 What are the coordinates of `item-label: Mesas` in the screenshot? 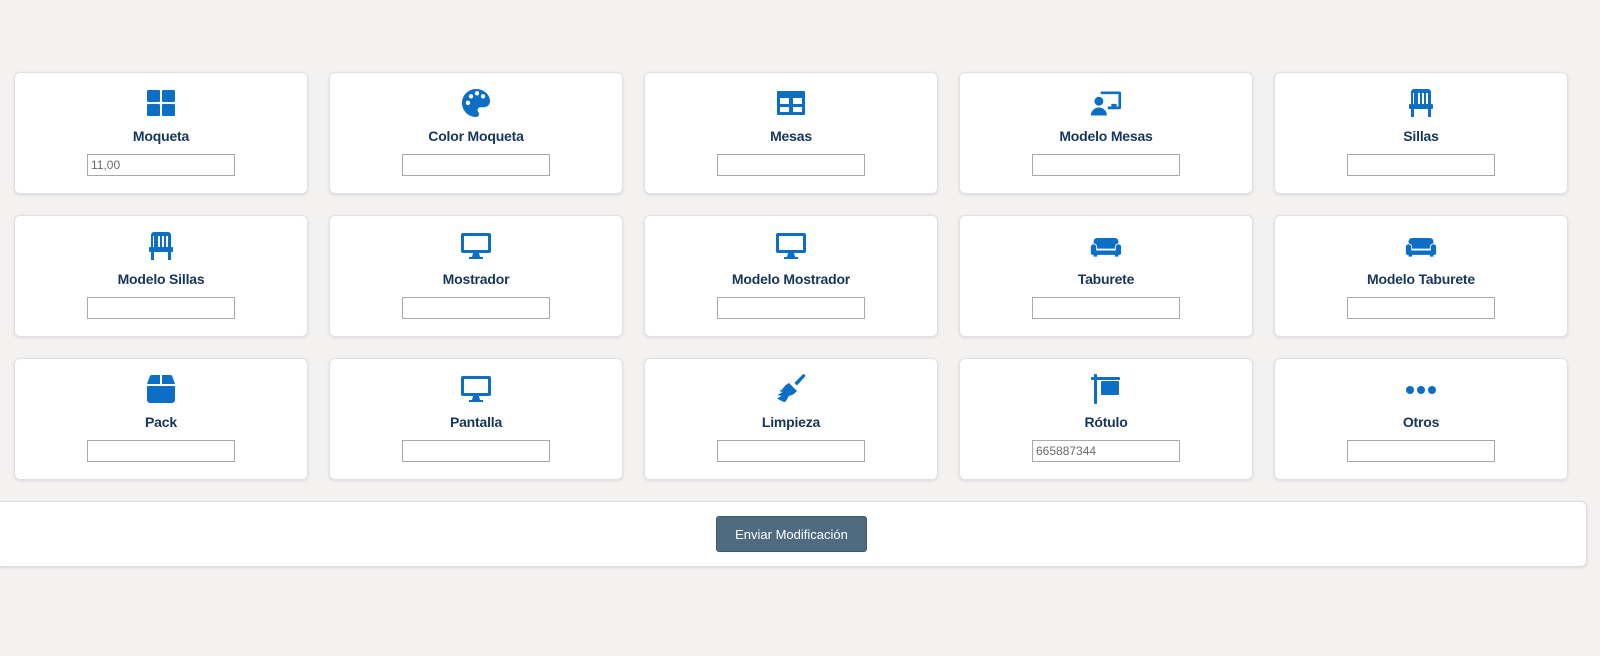 It's located at (791, 136).